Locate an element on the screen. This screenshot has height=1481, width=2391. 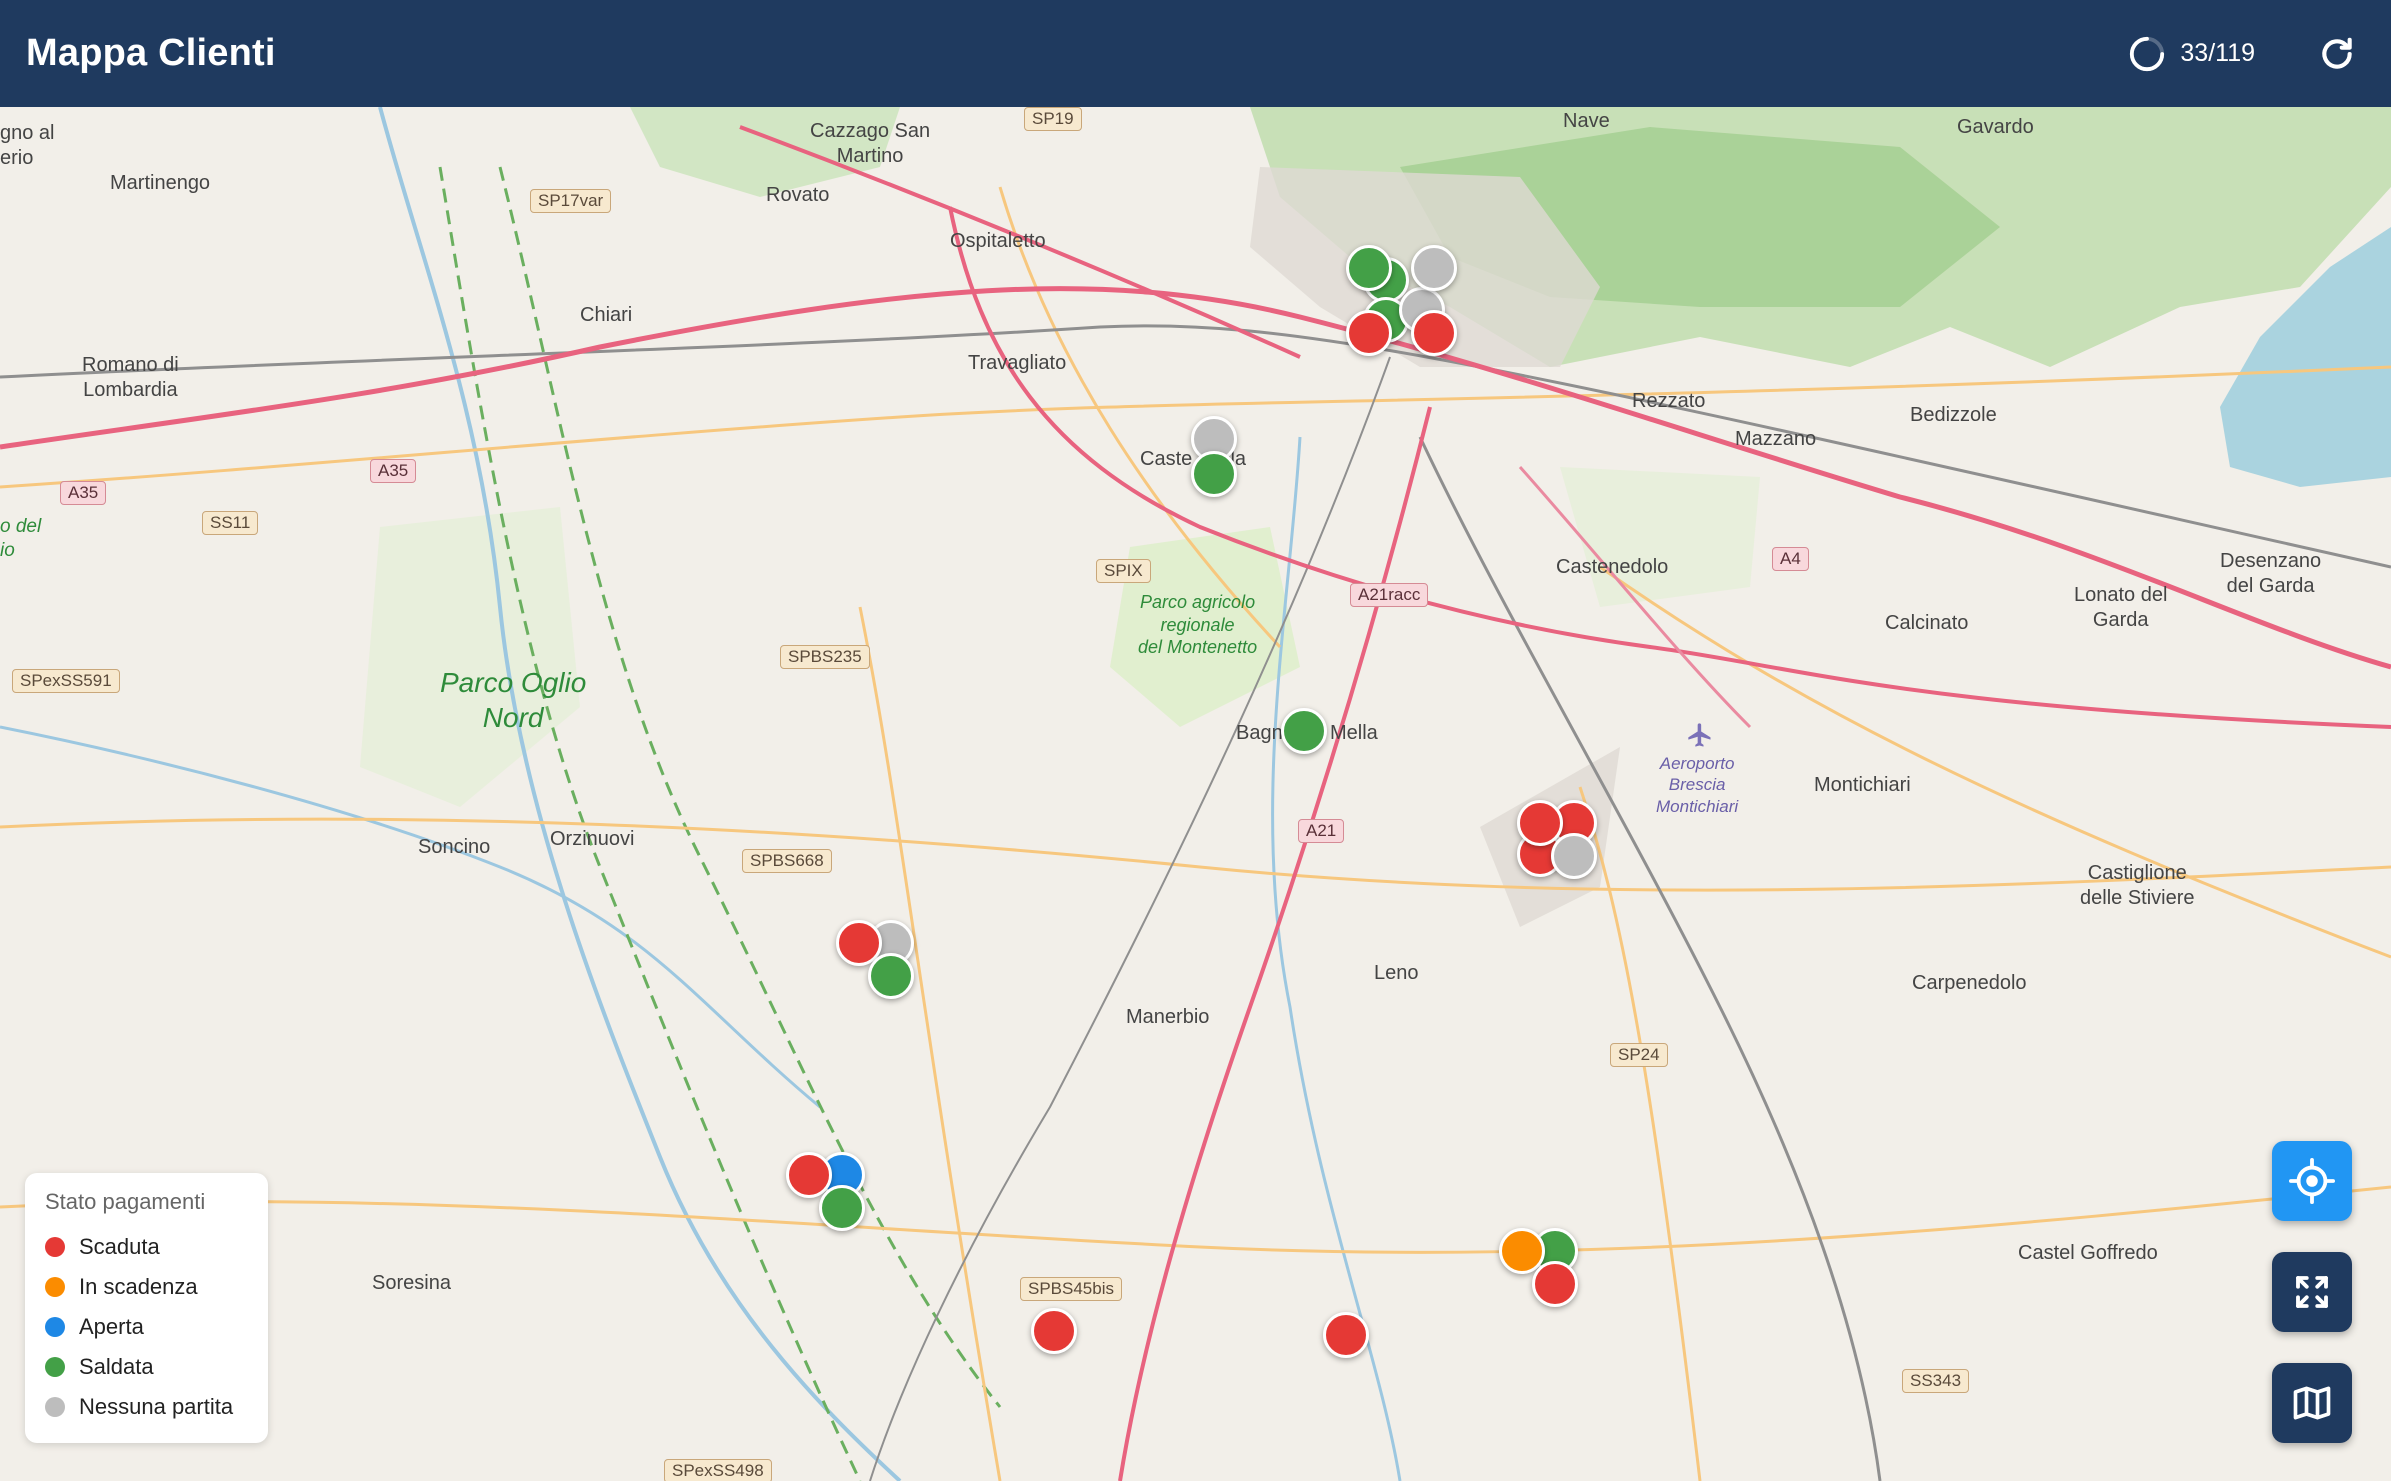
road-shield: SPBS235 is located at coordinates (825, 657).